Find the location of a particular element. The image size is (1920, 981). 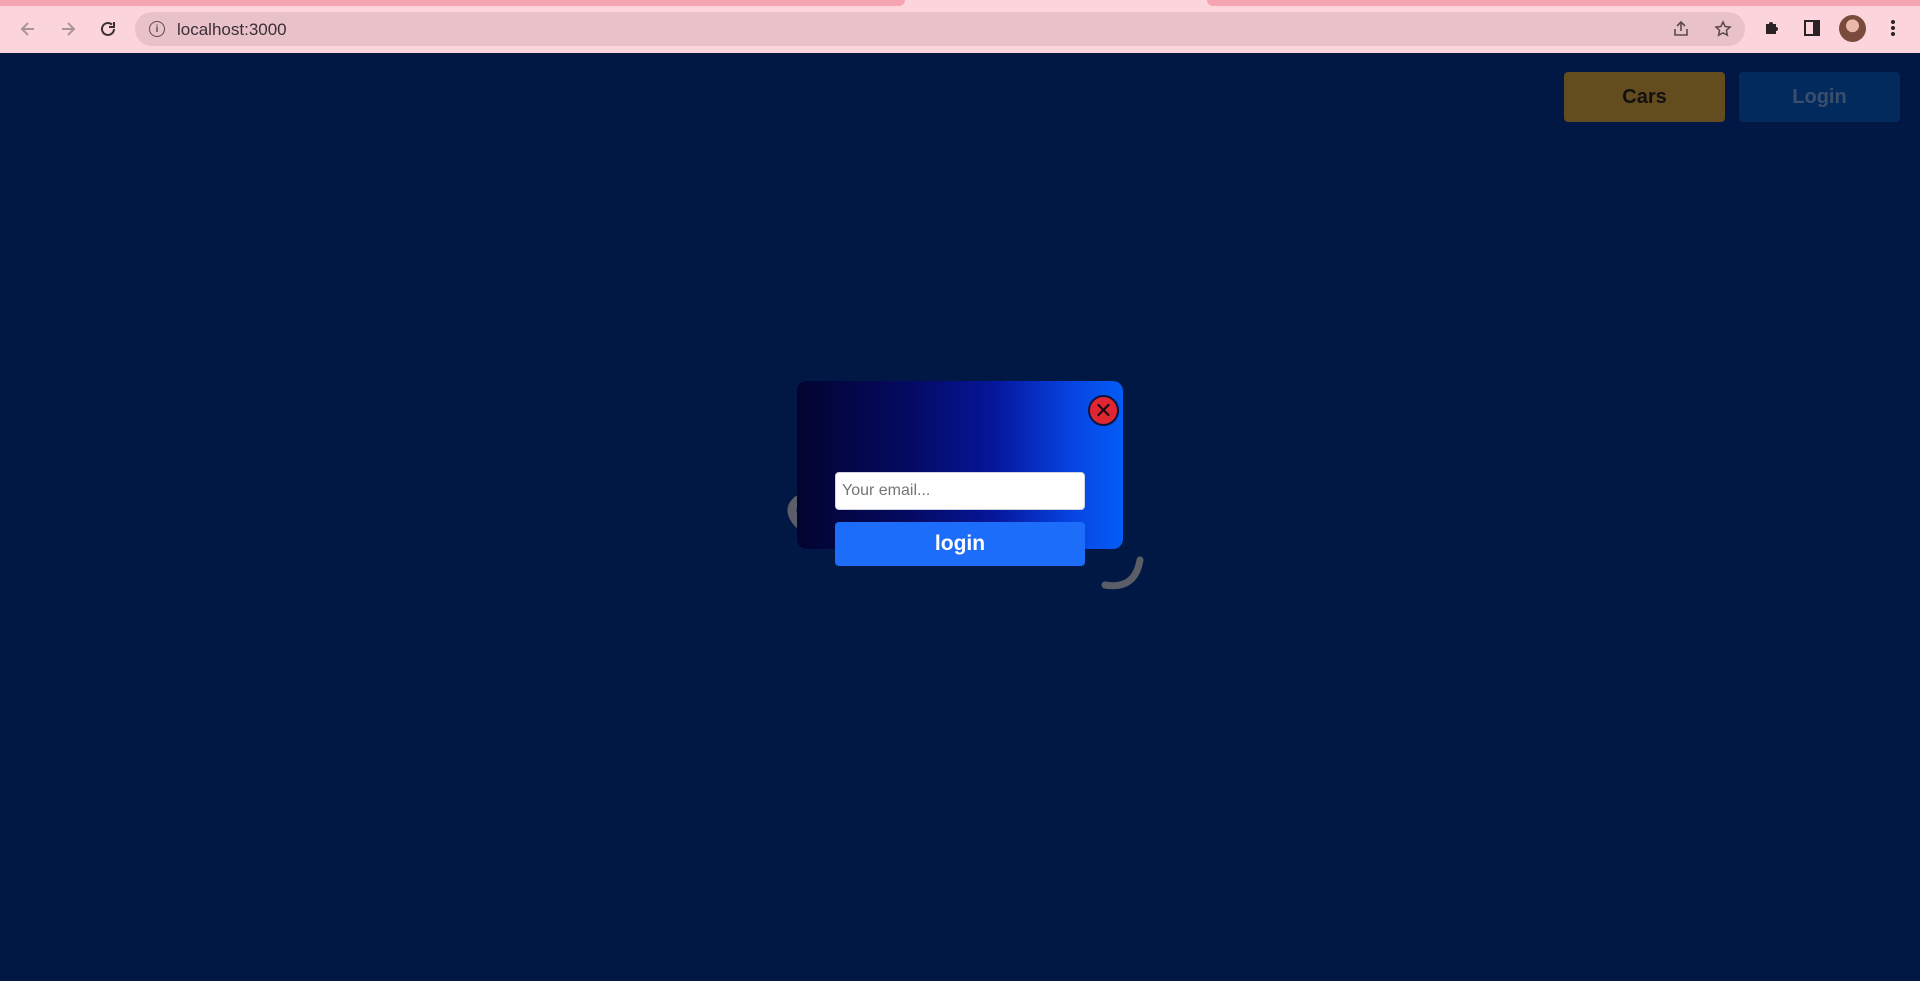

login-nav-button: Login is located at coordinates (1819, 97).